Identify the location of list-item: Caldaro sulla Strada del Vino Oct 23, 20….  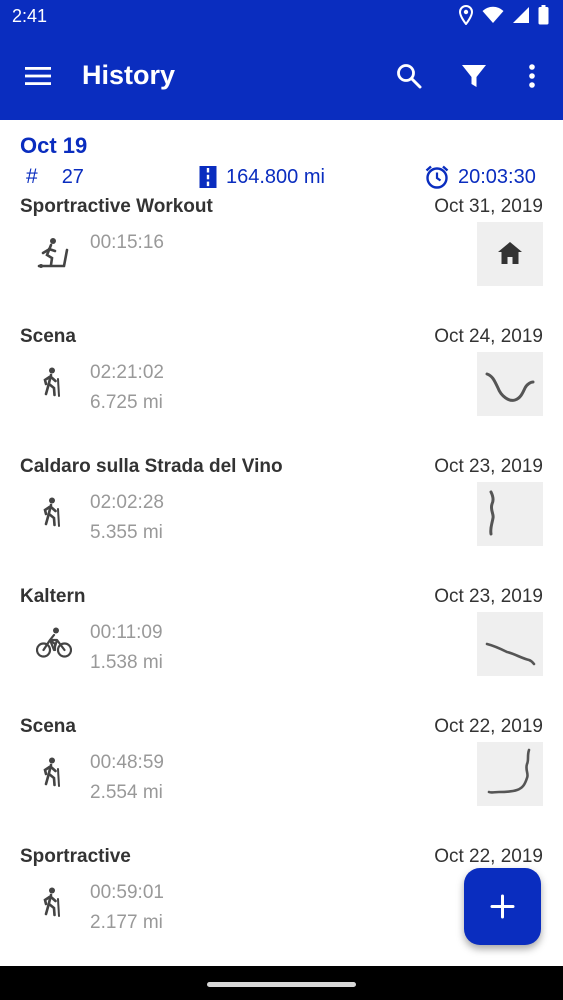
(281, 519).